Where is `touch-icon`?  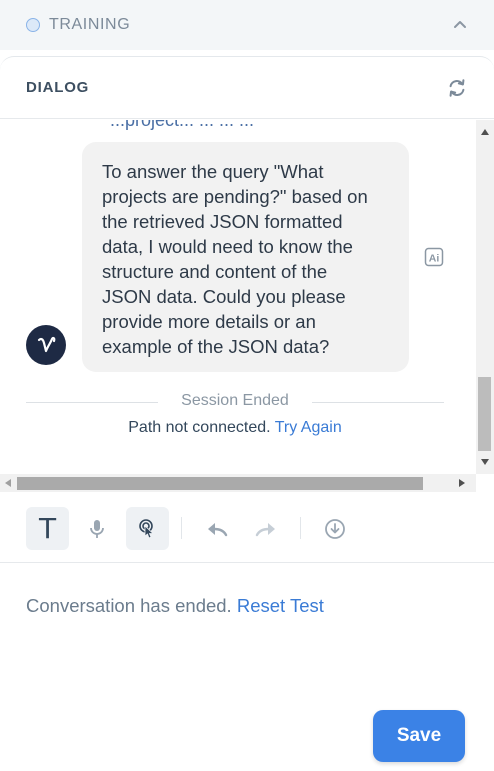
touch-icon is located at coordinates (146, 528).